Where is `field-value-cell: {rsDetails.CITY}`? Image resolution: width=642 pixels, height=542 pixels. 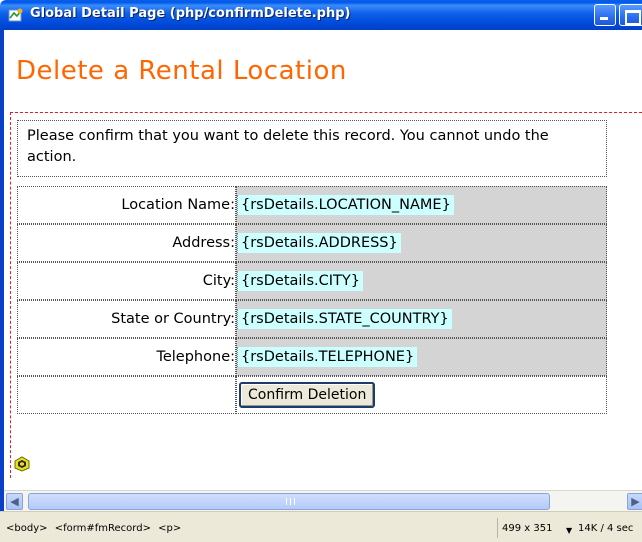 field-value-cell: {rsDetails.CITY} is located at coordinates (421, 281).